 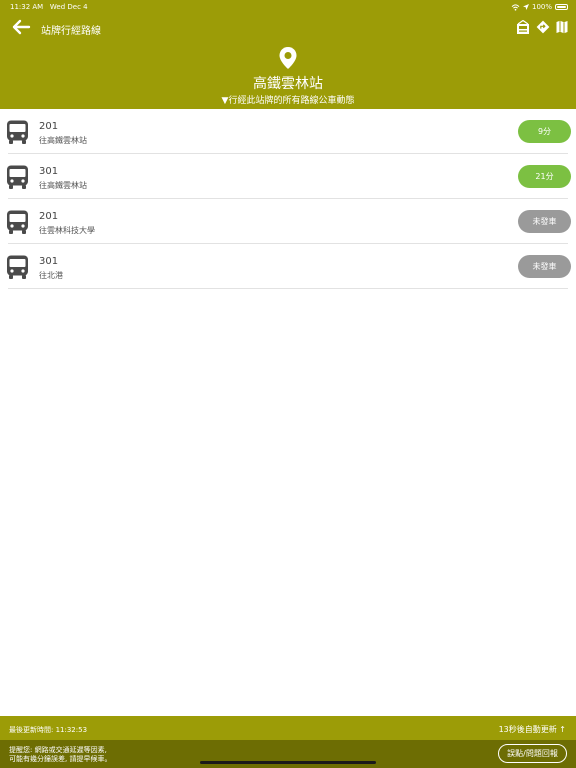 What do you see at coordinates (532, 729) in the screenshot?
I see `auto-refresh-countdown: 13秒後自動更新 ↑` at bounding box center [532, 729].